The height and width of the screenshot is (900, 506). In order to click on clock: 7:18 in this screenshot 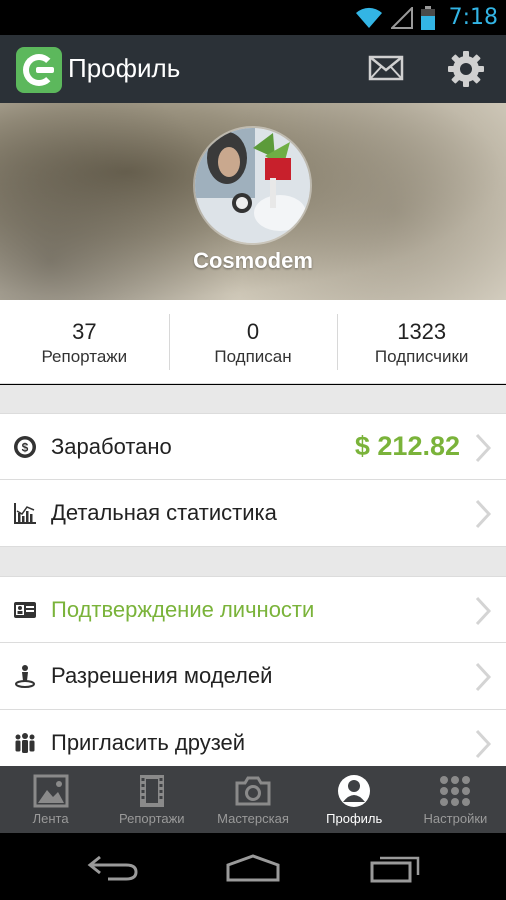, I will do `click(473, 17)`.